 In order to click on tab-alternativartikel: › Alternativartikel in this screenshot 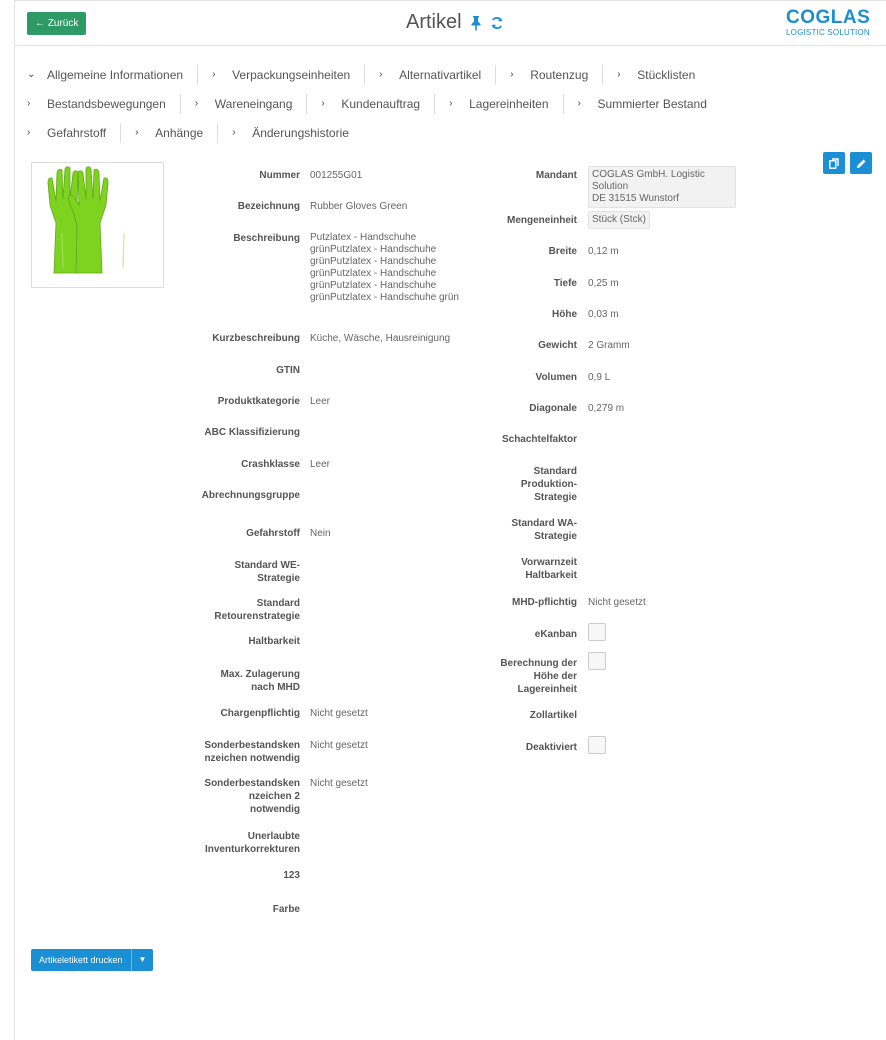, I will do `click(438, 74)`.